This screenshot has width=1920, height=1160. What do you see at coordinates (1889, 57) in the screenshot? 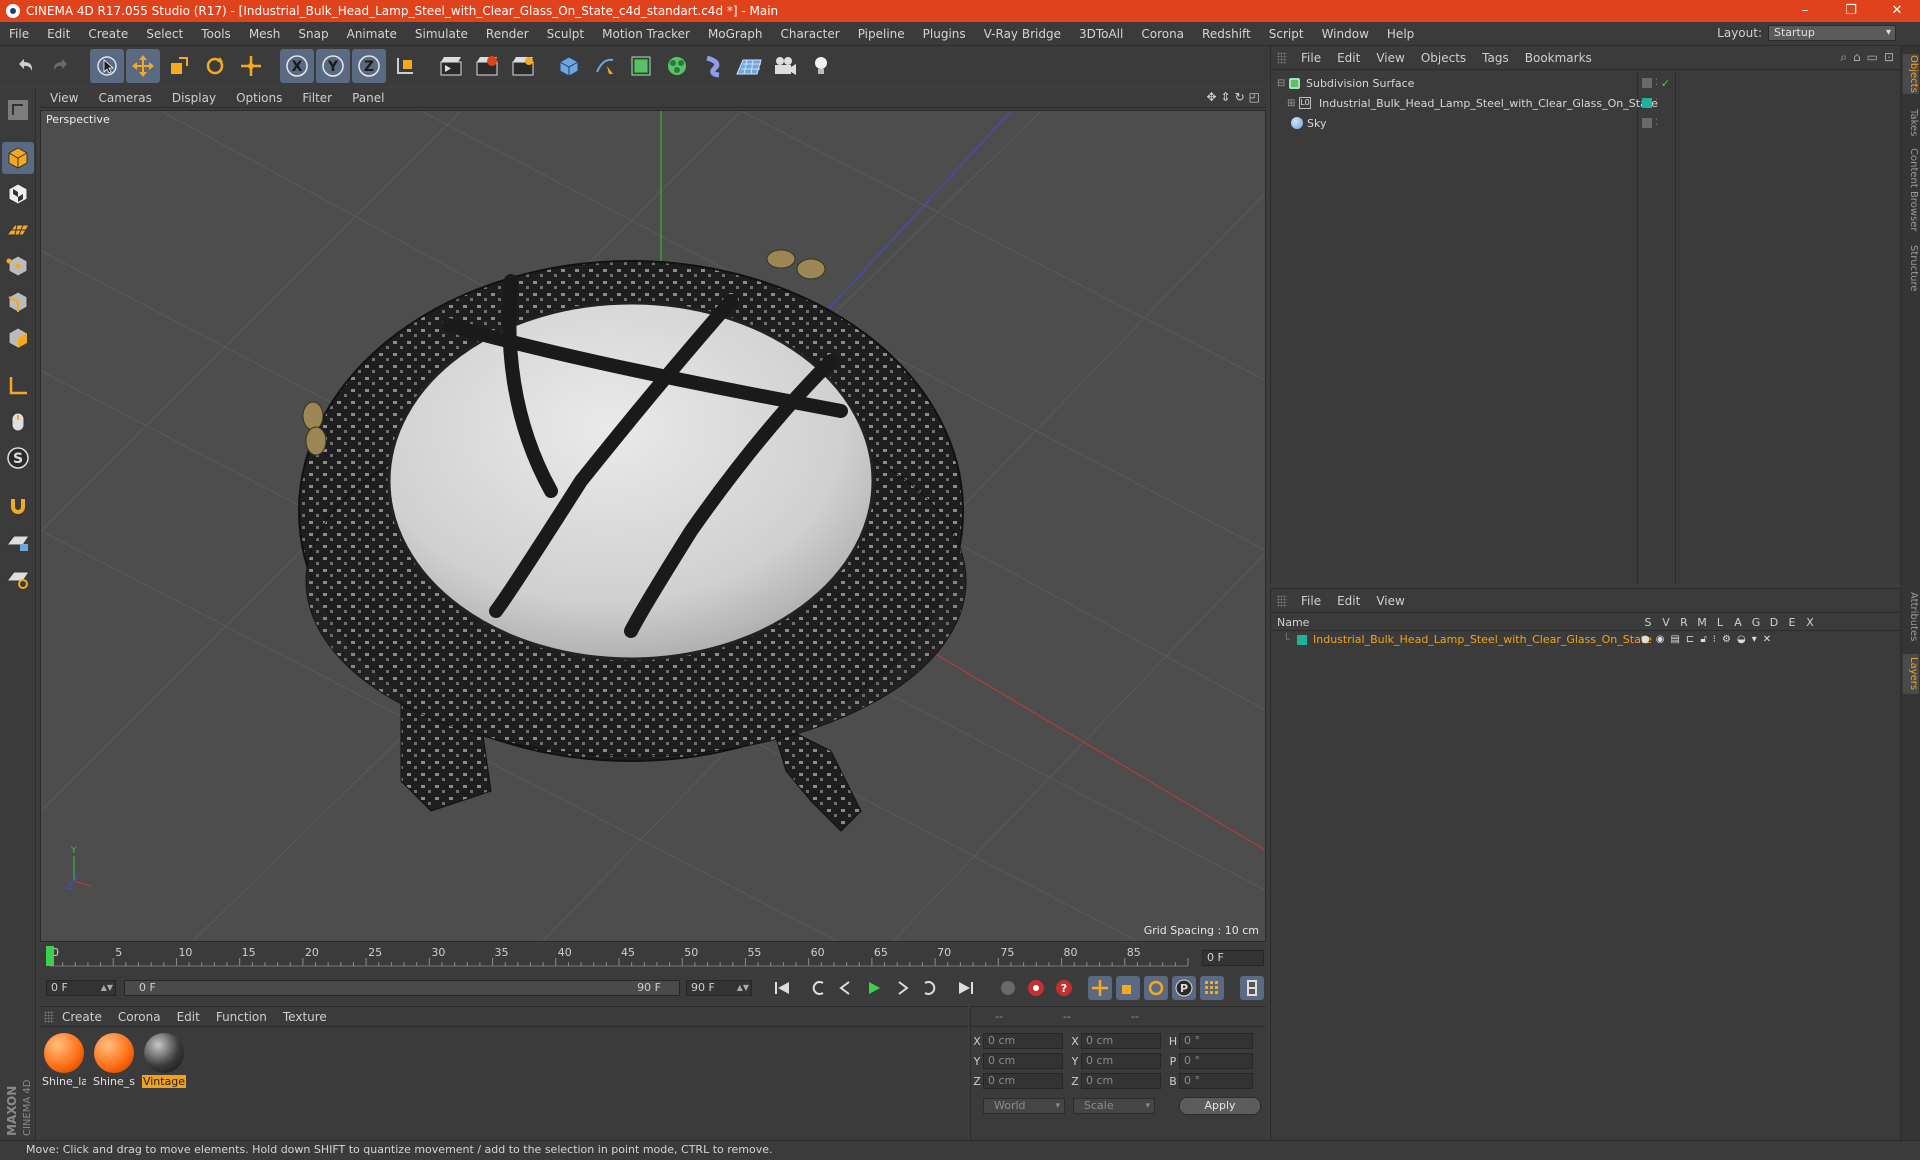
I see `panel-expand-icon: ⊡` at bounding box center [1889, 57].